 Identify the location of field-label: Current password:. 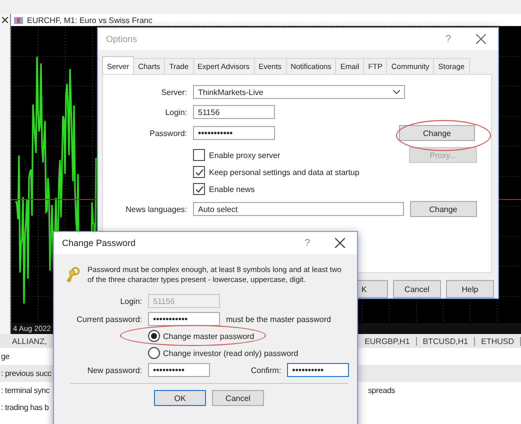
(109, 319).